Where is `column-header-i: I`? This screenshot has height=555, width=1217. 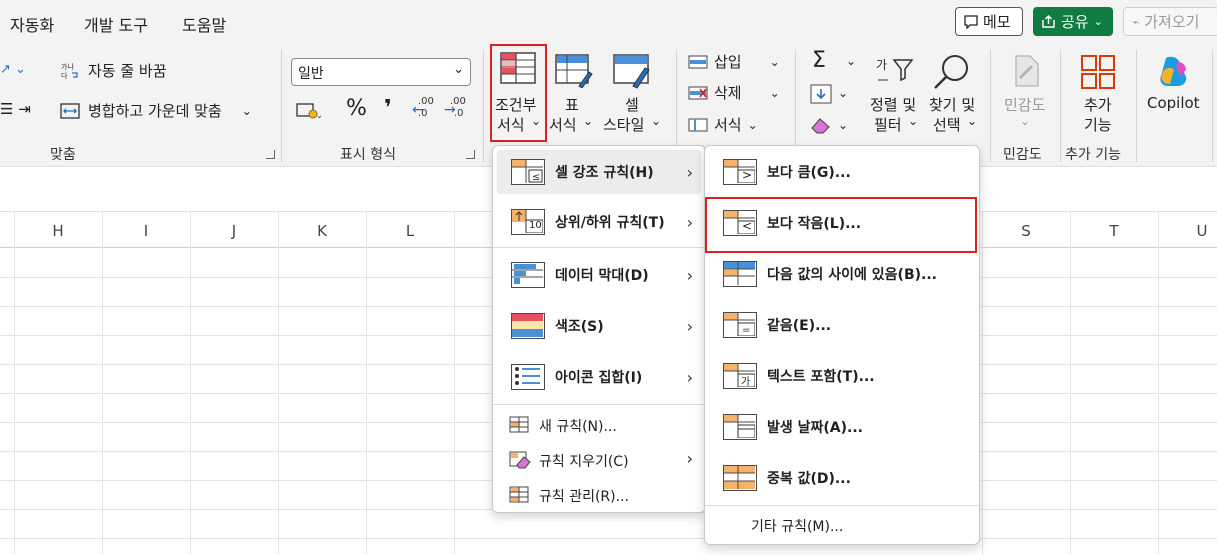
column-header-i: I is located at coordinates (146, 231).